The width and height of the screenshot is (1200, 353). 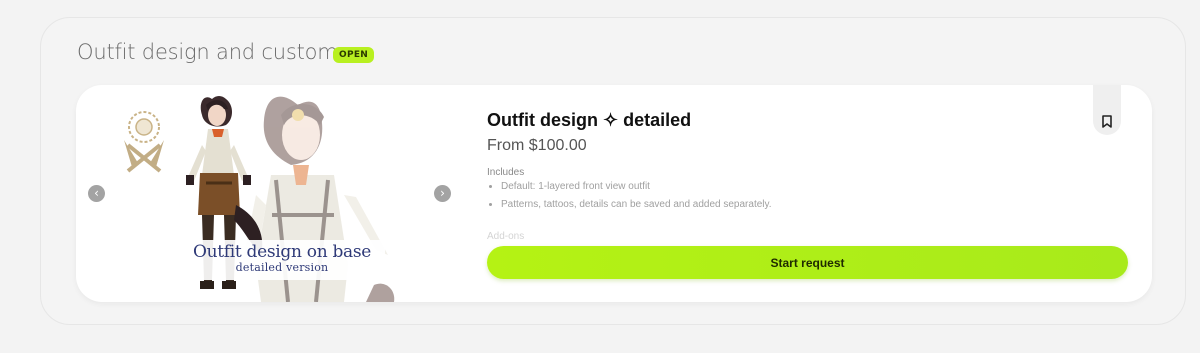 What do you see at coordinates (506, 236) in the screenshot?
I see `addons-label: Add-ons` at bounding box center [506, 236].